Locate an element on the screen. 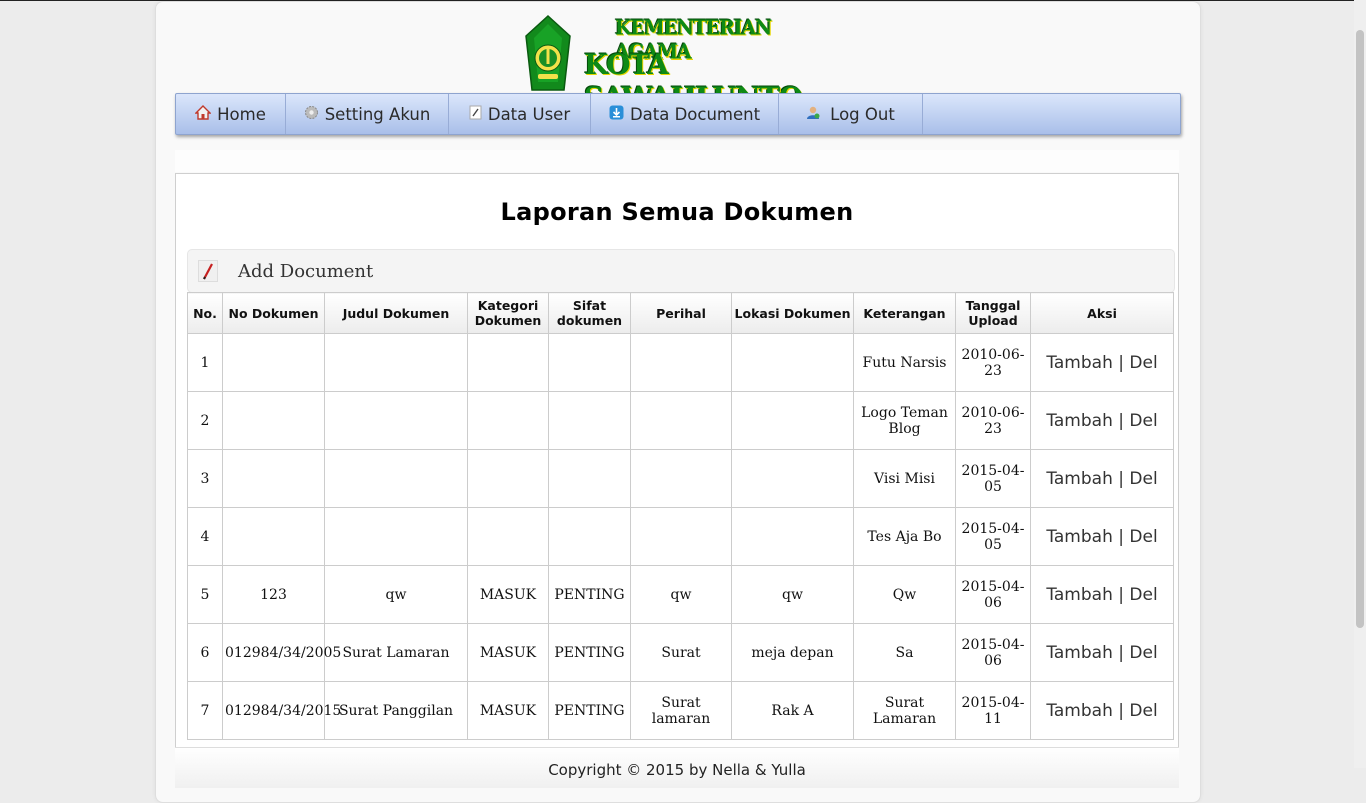 The width and height of the screenshot is (1366, 803). nav-home: Home is located at coordinates (231, 114).